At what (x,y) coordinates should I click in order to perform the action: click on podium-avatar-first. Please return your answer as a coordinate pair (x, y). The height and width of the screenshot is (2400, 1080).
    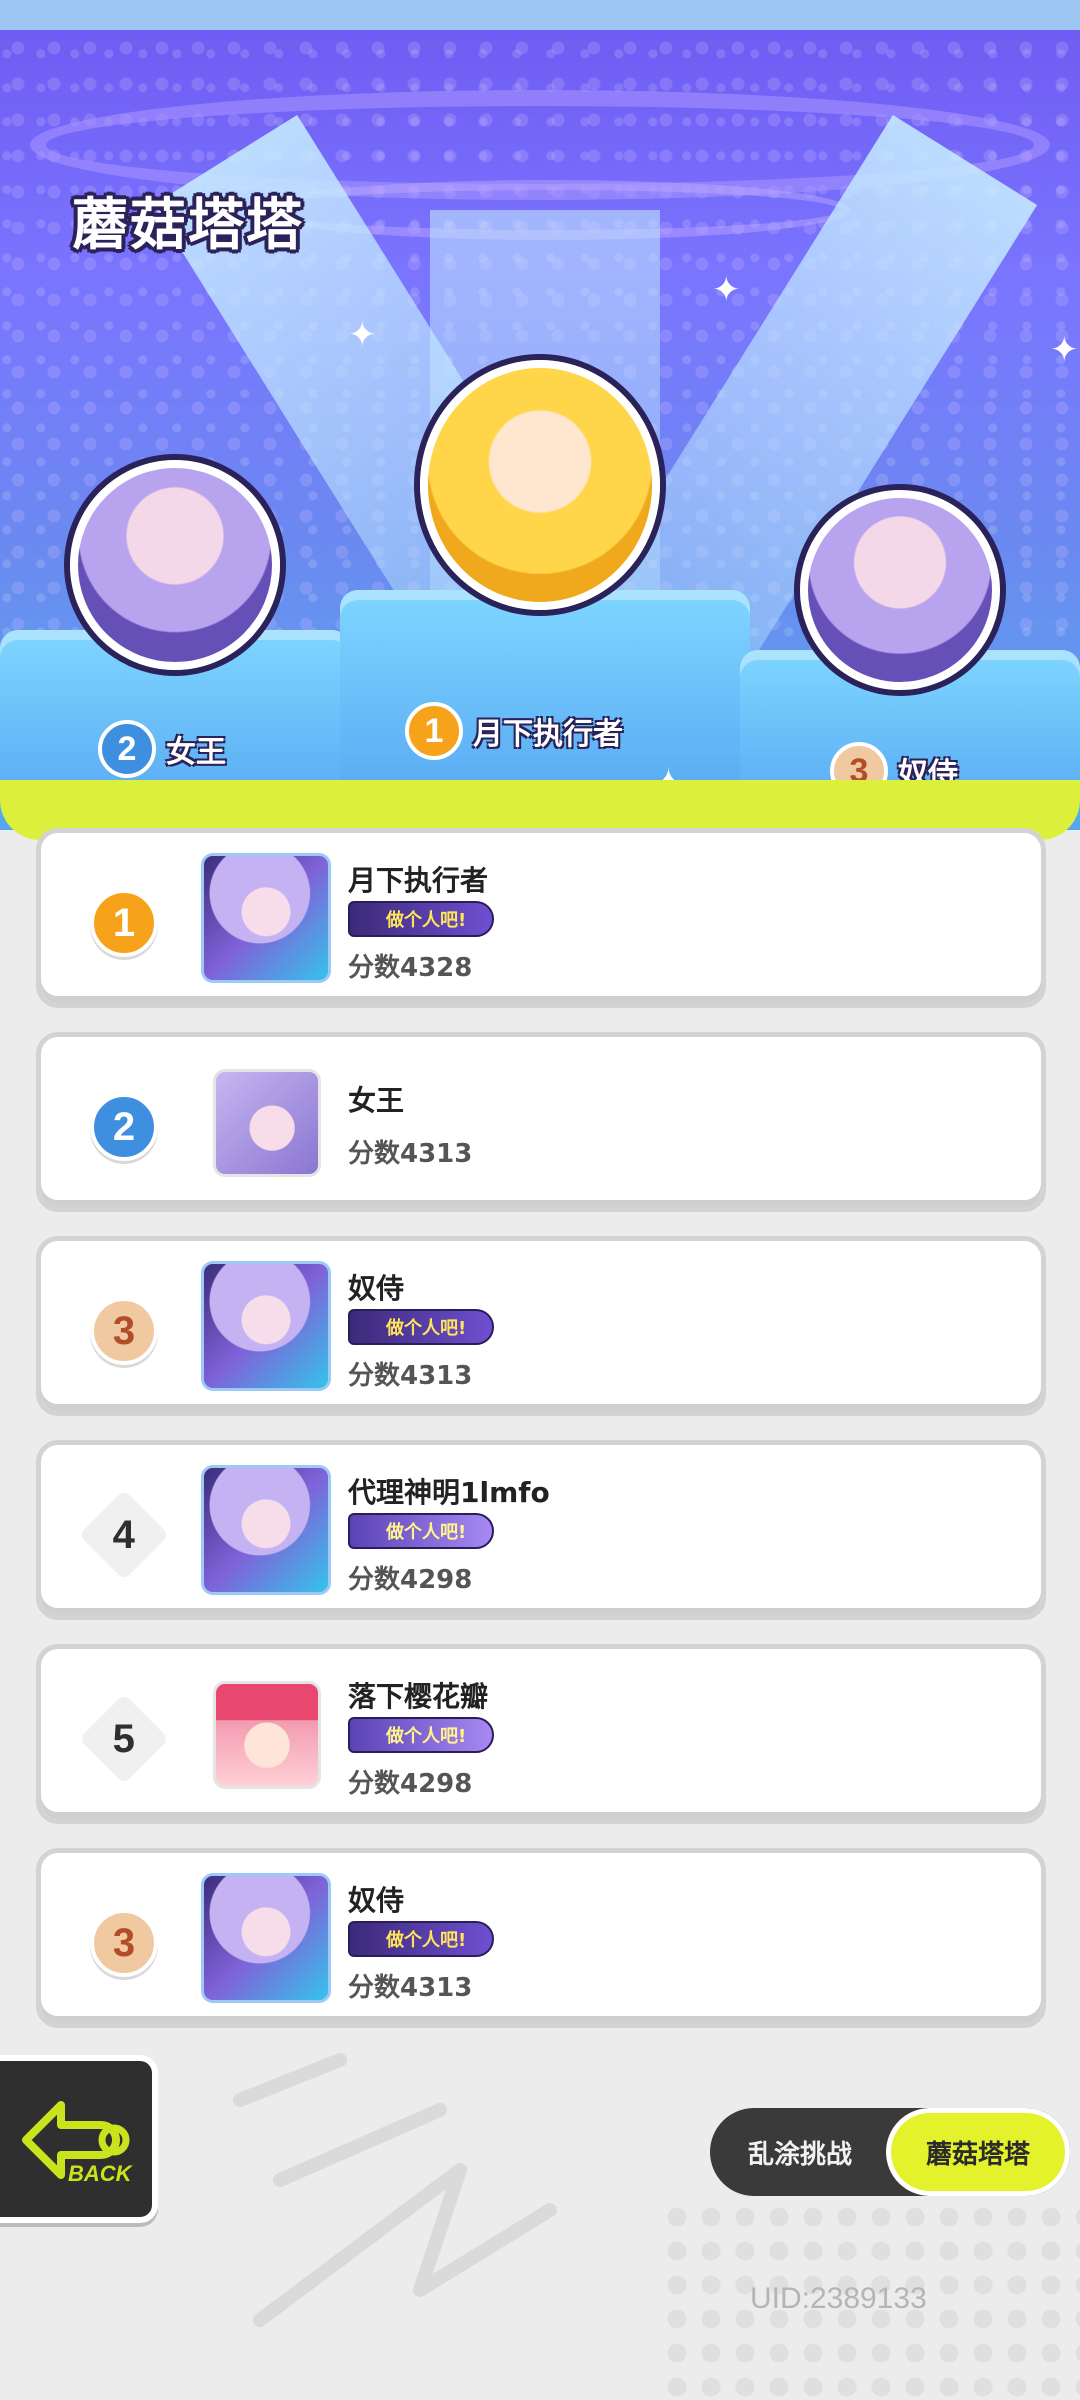
    Looking at the image, I should click on (540, 485).